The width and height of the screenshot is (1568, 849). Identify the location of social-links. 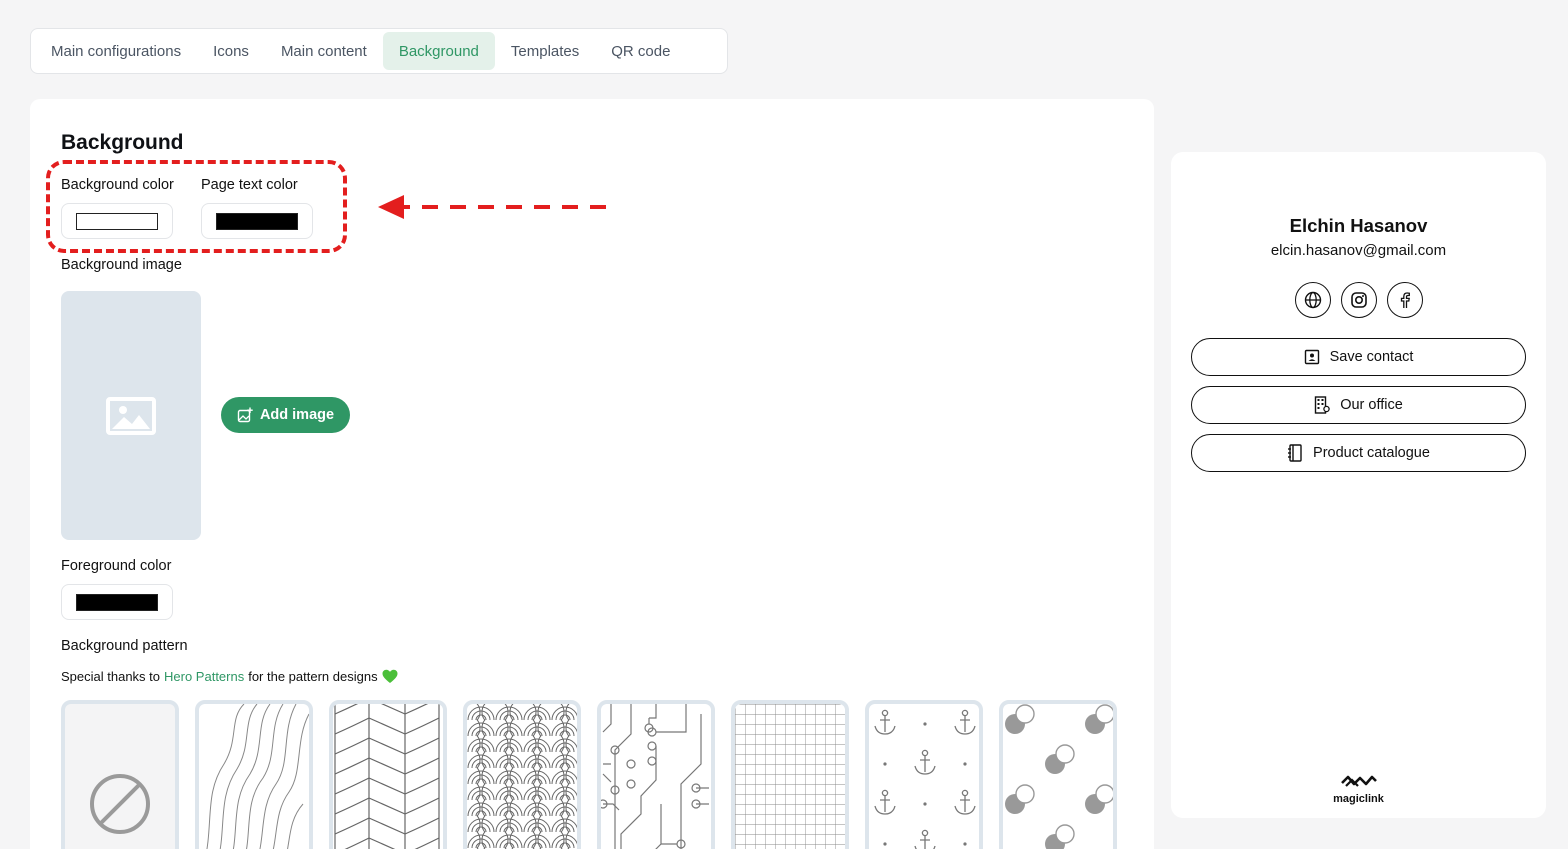
(1359, 300).